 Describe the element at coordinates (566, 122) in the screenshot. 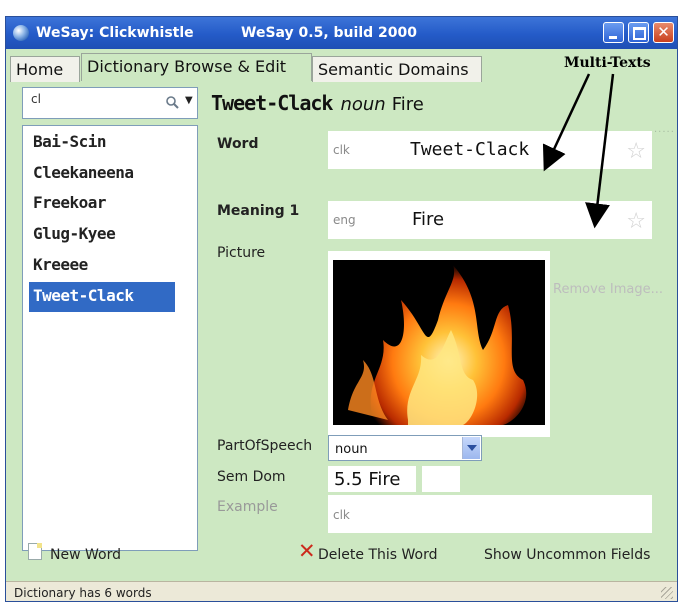

I see `callout-arrow-word` at that location.